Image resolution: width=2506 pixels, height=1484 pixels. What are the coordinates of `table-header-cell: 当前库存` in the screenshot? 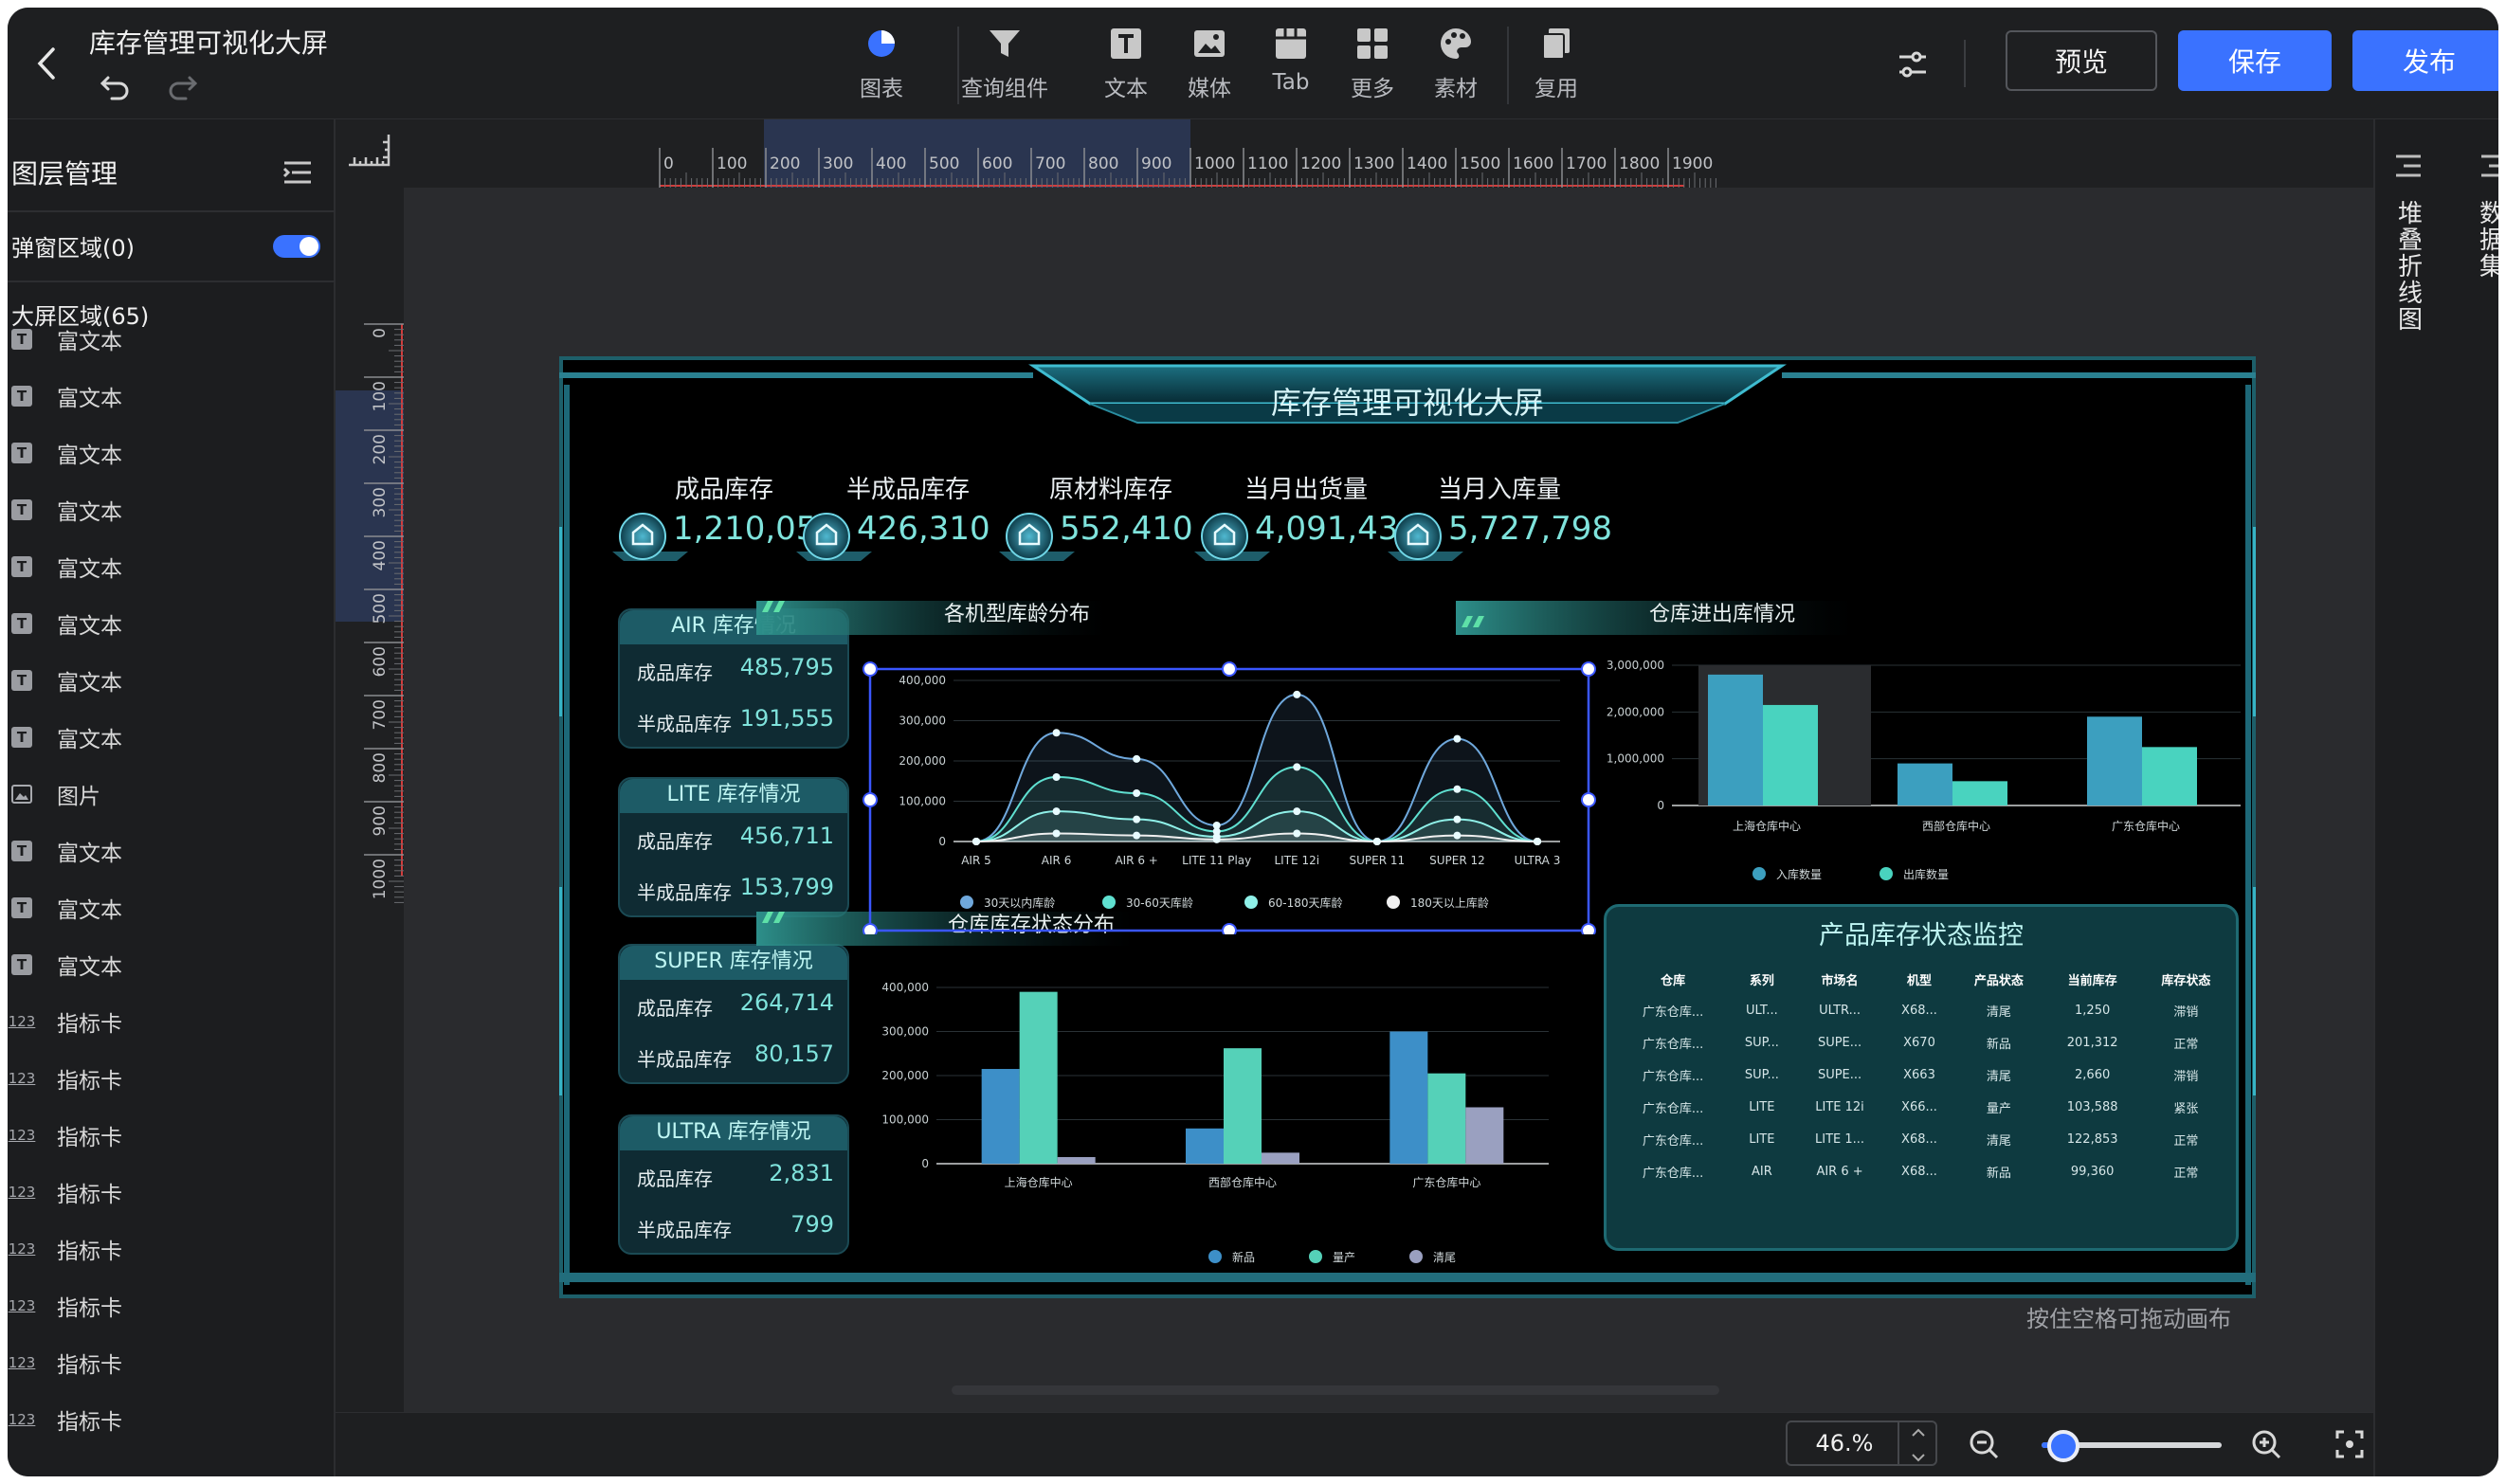 It's located at (2092, 979).